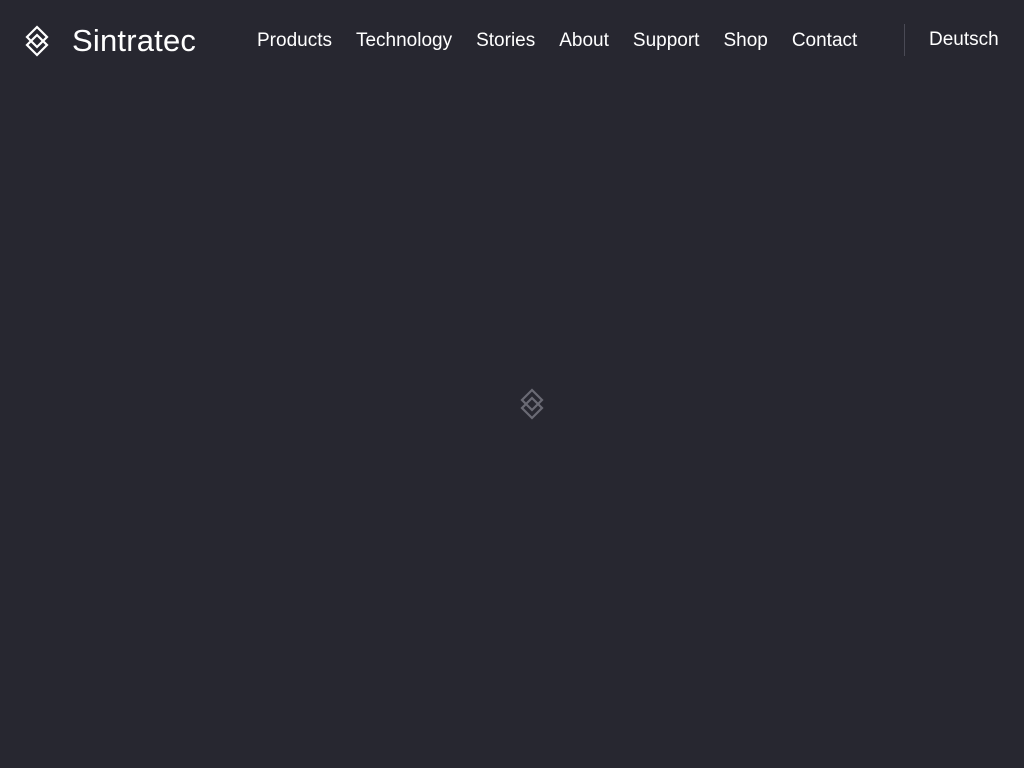  I want to click on nav-divider, so click(904, 40).